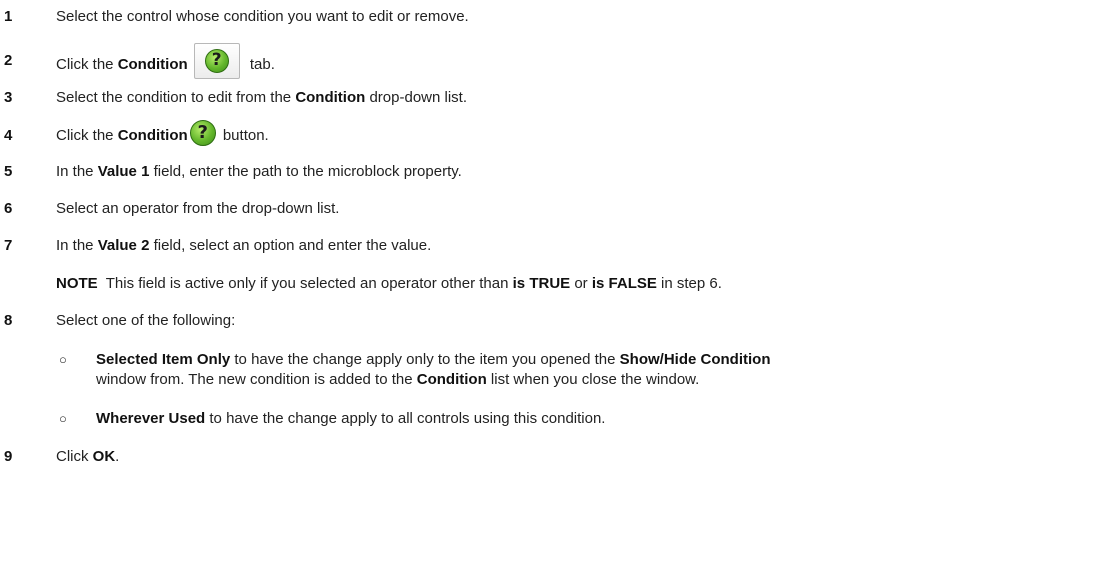  What do you see at coordinates (581, 283) in the screenshot?
I see `note-text-mid: or` at bounding box center [581, 283].